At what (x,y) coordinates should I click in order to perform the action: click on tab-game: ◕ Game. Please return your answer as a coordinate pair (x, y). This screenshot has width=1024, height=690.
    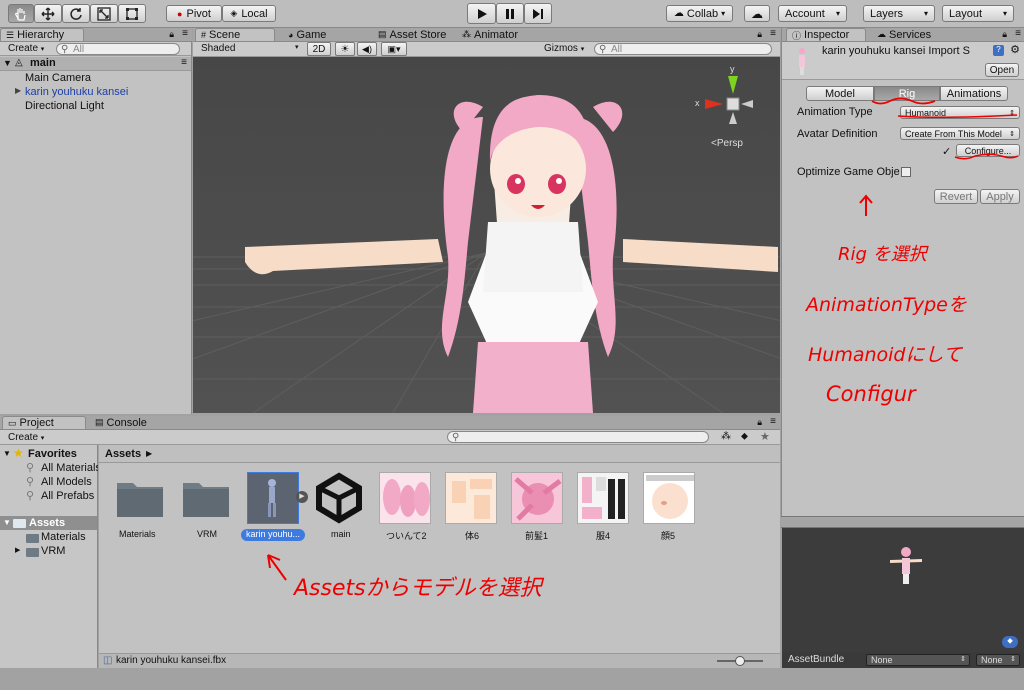
    Looking at the image, I should click on (307, 34).